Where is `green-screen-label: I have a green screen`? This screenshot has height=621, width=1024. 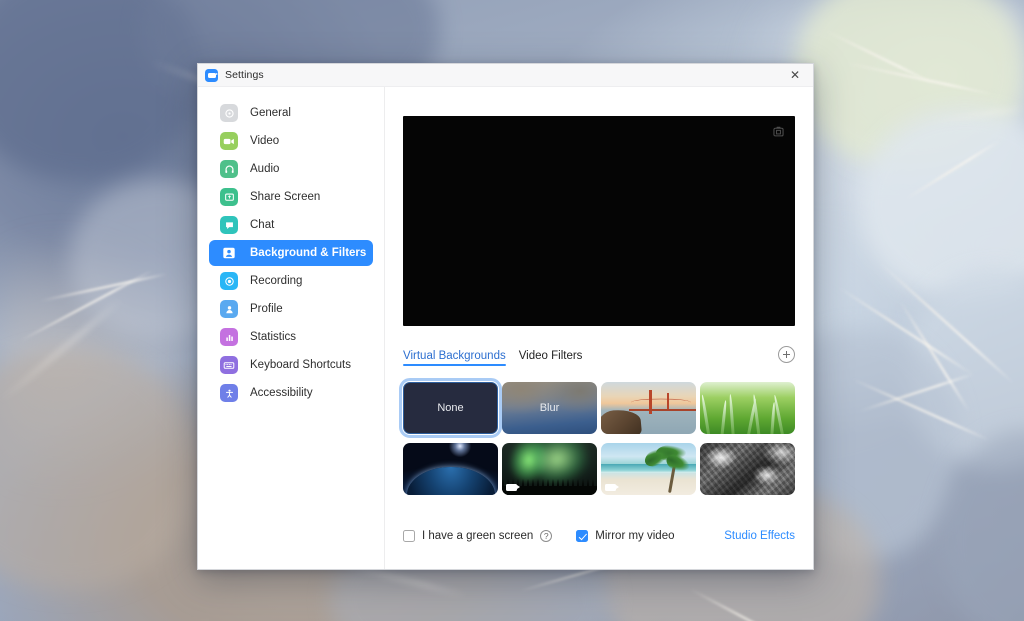
green-screen-label: I have a green screen is located at coordinates (478, 536).